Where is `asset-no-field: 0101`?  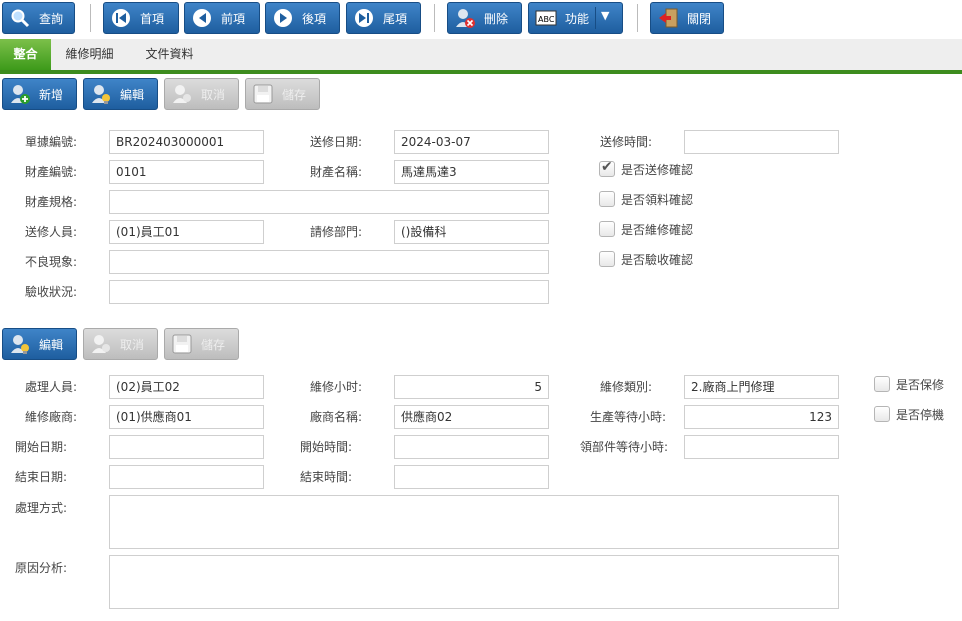 asset-no-field: 0101 is located at coordinates (186, 172).